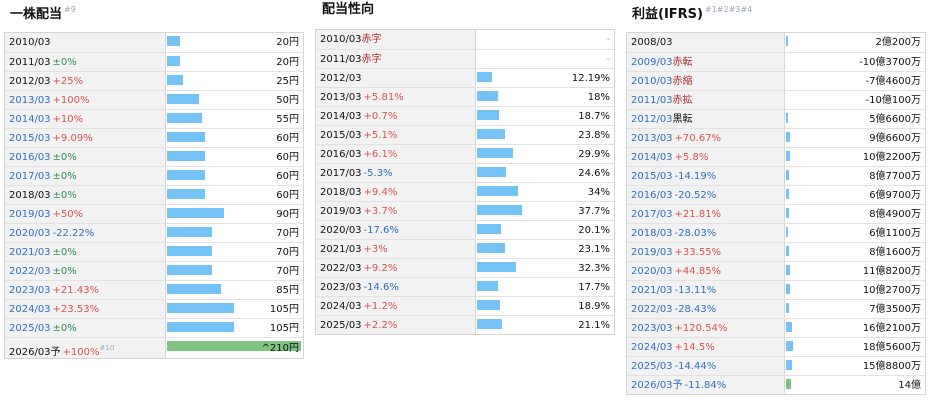  What do you see at coordinates (682, 100) in the screenshot?
I see `status-note: 赤拡` at bounding box center [682, 100].